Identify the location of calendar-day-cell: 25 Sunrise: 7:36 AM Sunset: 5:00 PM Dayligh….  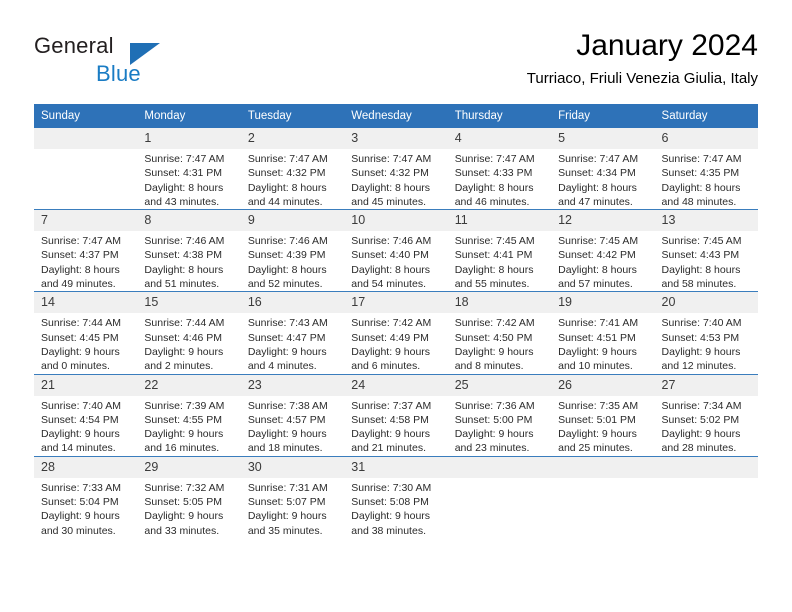
(499, 415).